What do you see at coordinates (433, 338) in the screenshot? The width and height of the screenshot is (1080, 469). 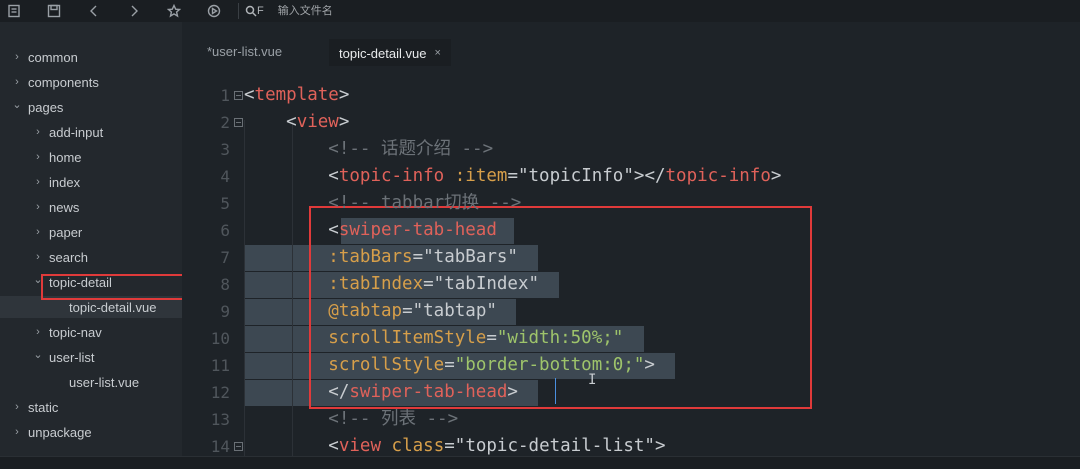 I see `code-line: scrollItemStyle="width:50%;"` at bounding box center [433, 338].